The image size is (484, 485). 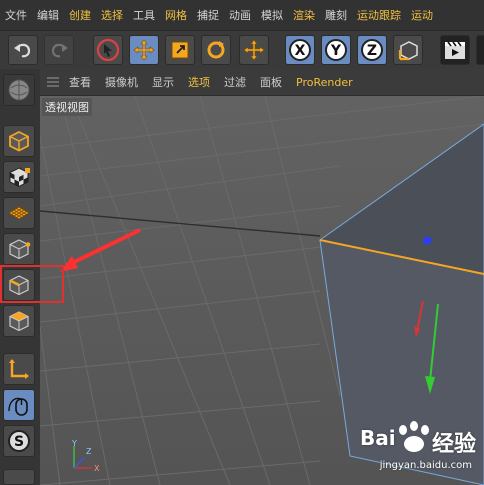 I want to click on move-icon, so click(x=144, y=50).